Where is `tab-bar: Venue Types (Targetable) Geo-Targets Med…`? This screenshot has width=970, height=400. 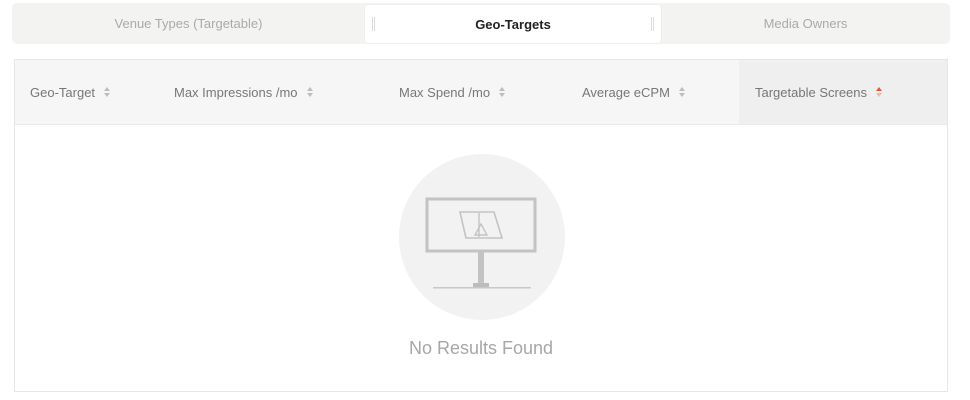 tab-bar: Venue Types (Targetable) Geo-Targets Med… is located at coordinates (481, 23).